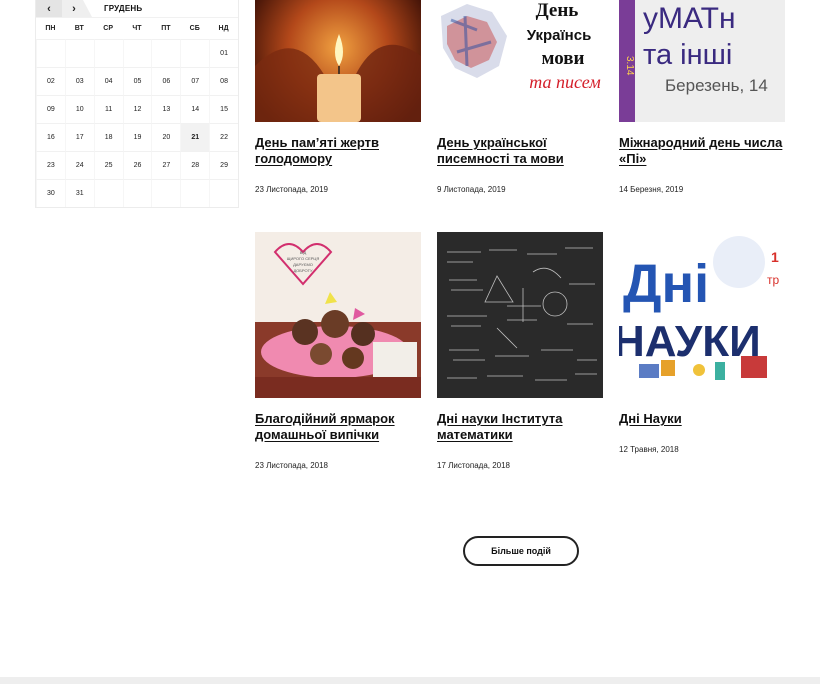  What do you see at coordinates (775, 257) in the screenshot?
I see `poster-text: 1` at bounding box center [775, 257].